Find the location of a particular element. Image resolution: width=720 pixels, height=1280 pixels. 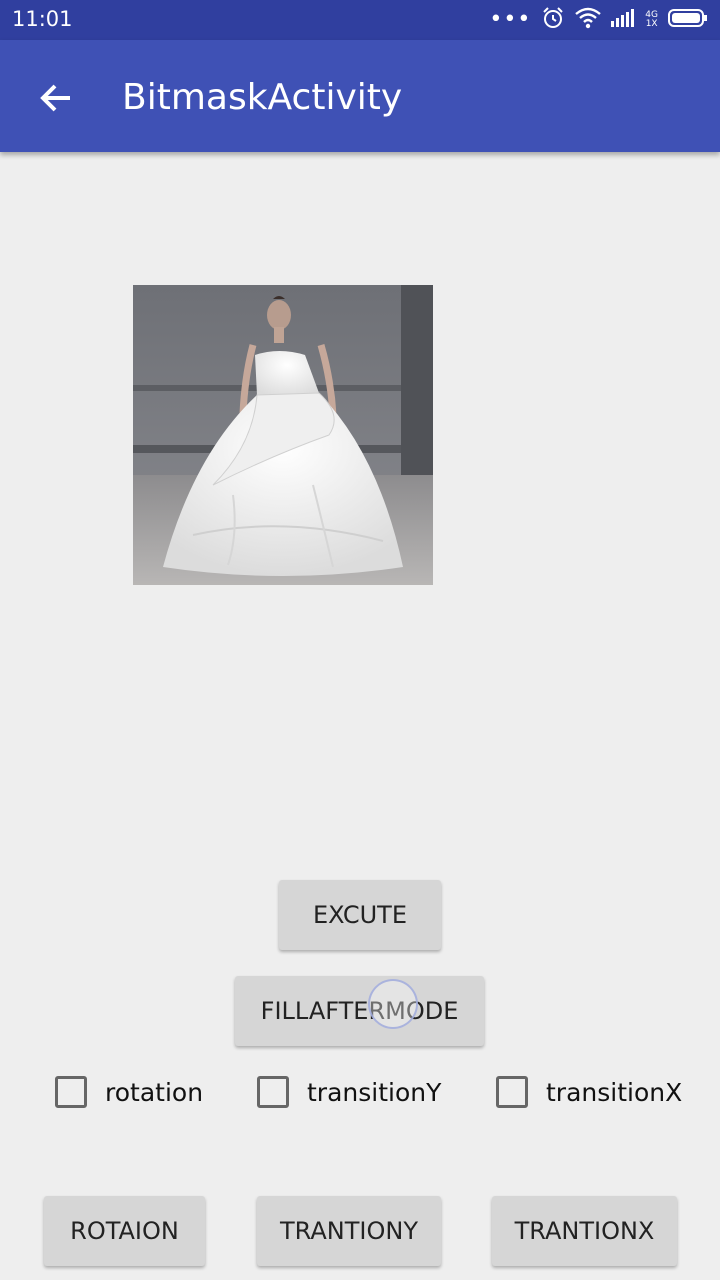

status-icons: ••• 4G 1X is located at coordinates (598, 20).